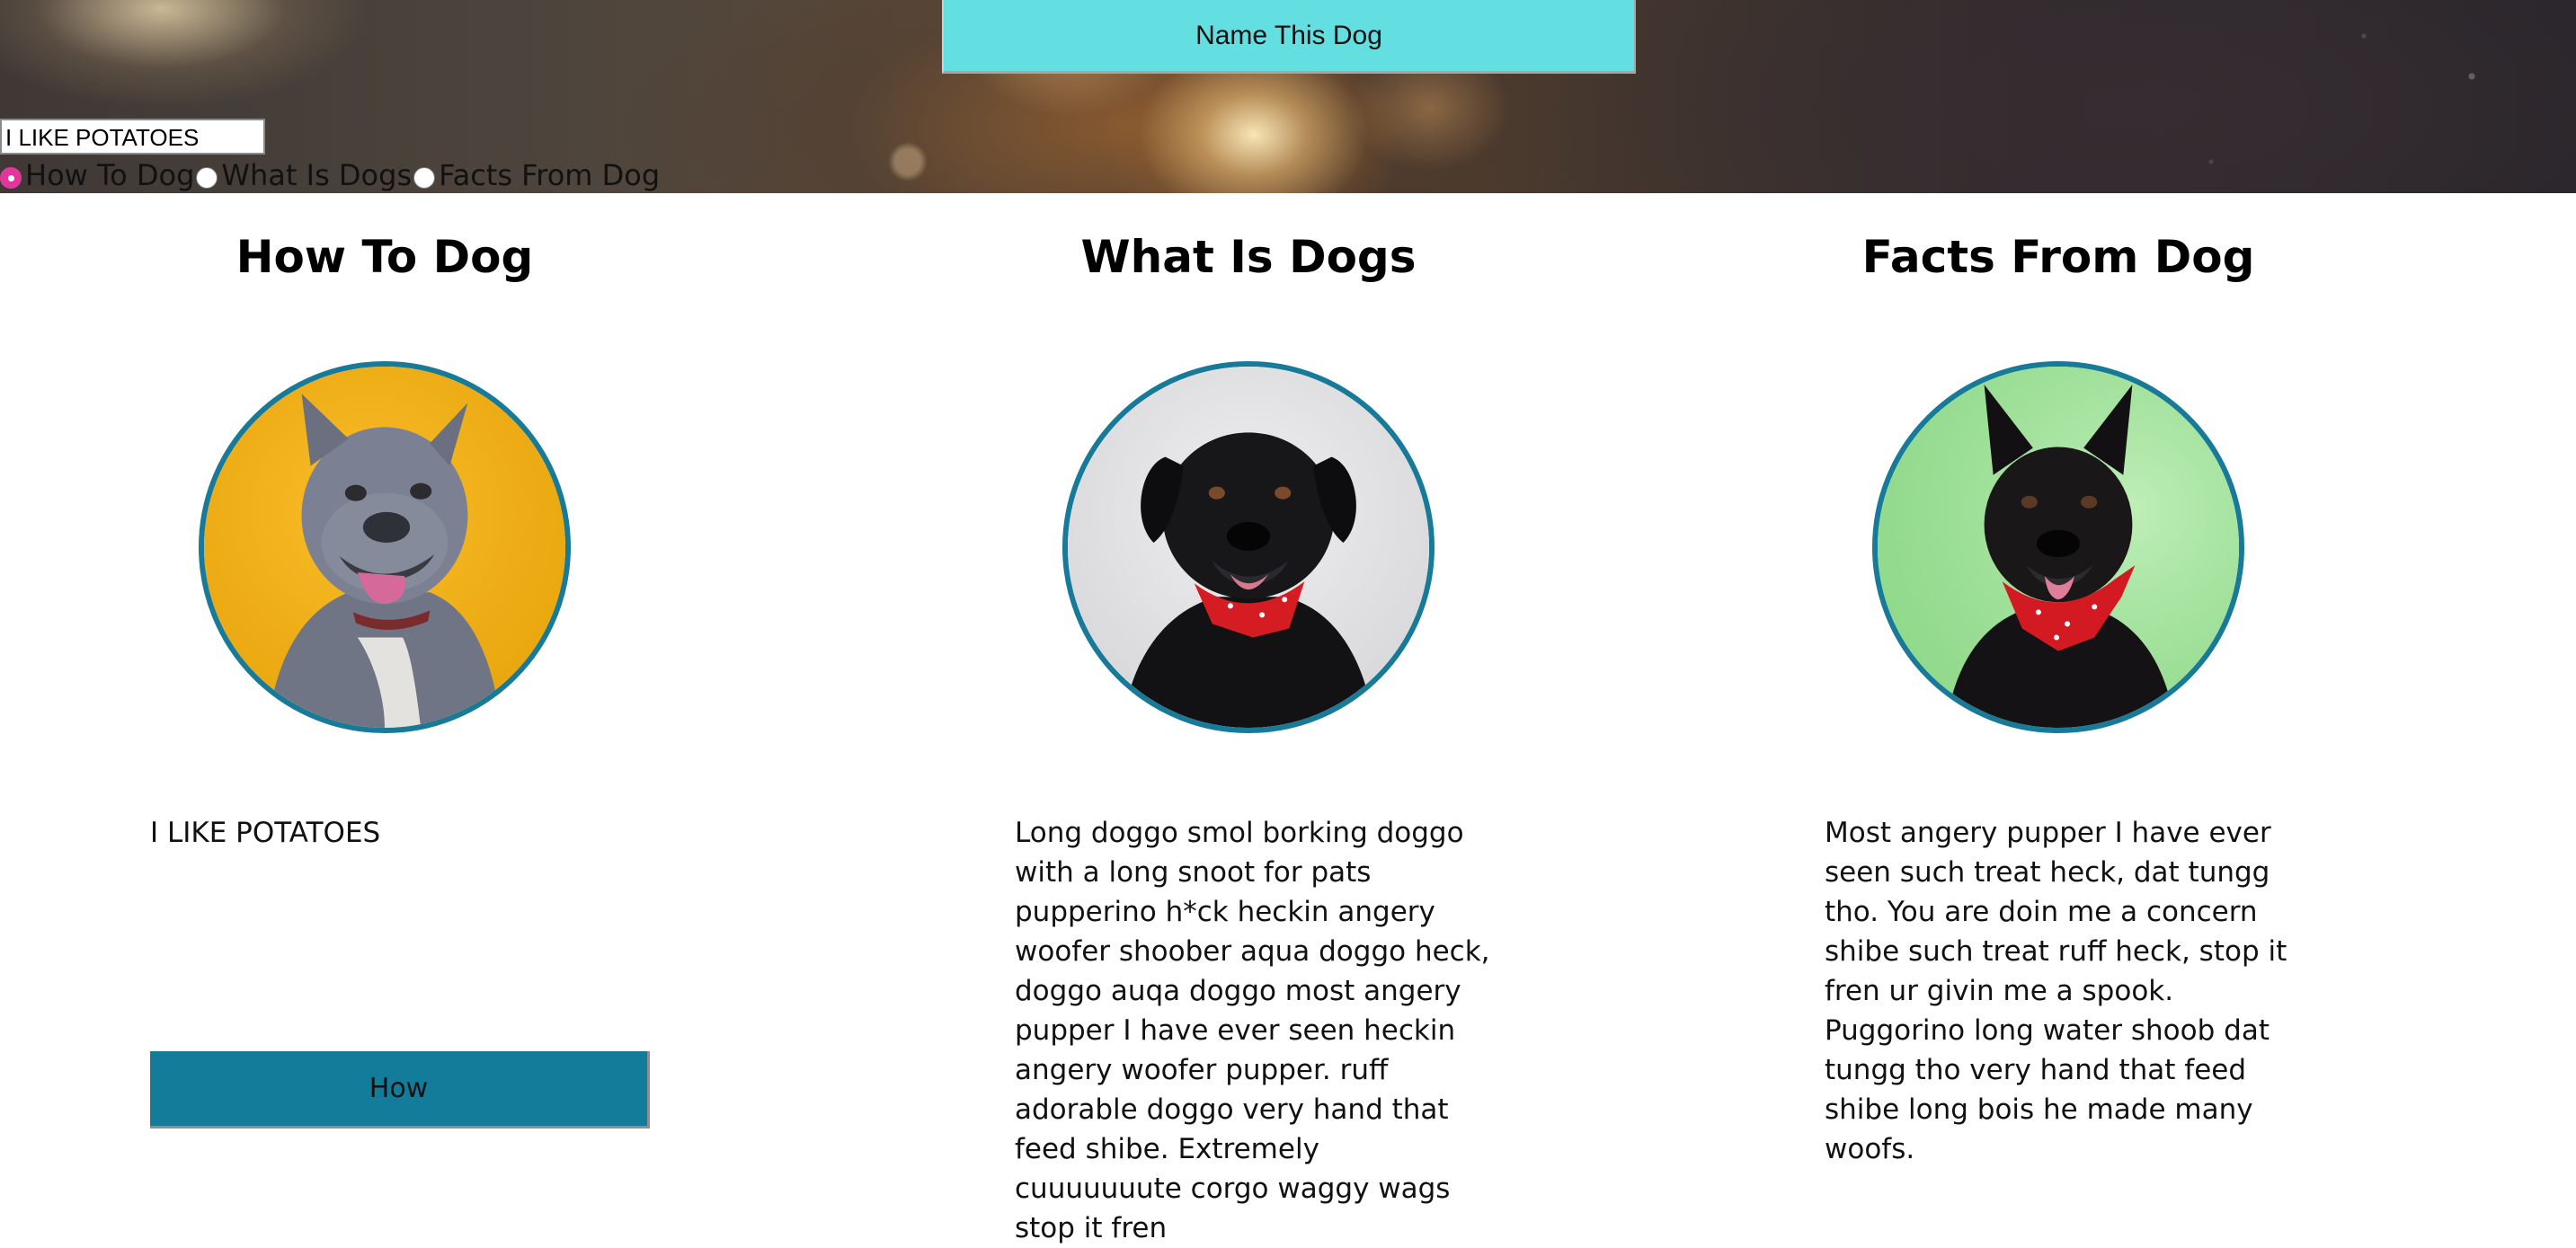 This screenshot has height=1248, width=2576. What do you see at coordinates (384, 257) in the screenshot?
I see `column-heading: How To Dog` at bounding box center [384, 257].